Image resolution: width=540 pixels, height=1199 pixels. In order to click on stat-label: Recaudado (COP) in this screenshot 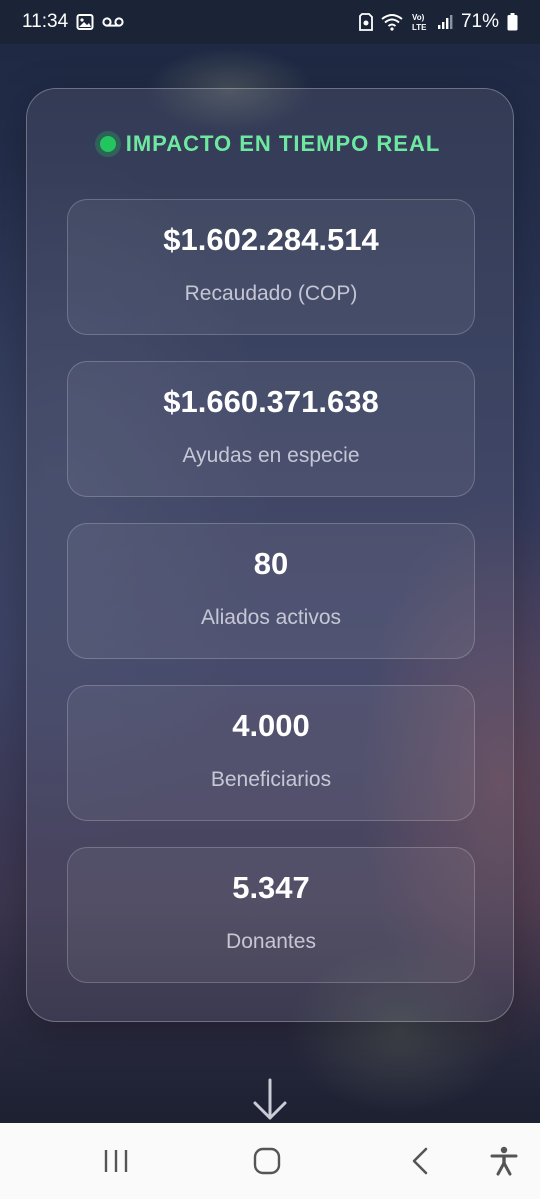, I will do `click(271, 293)`.